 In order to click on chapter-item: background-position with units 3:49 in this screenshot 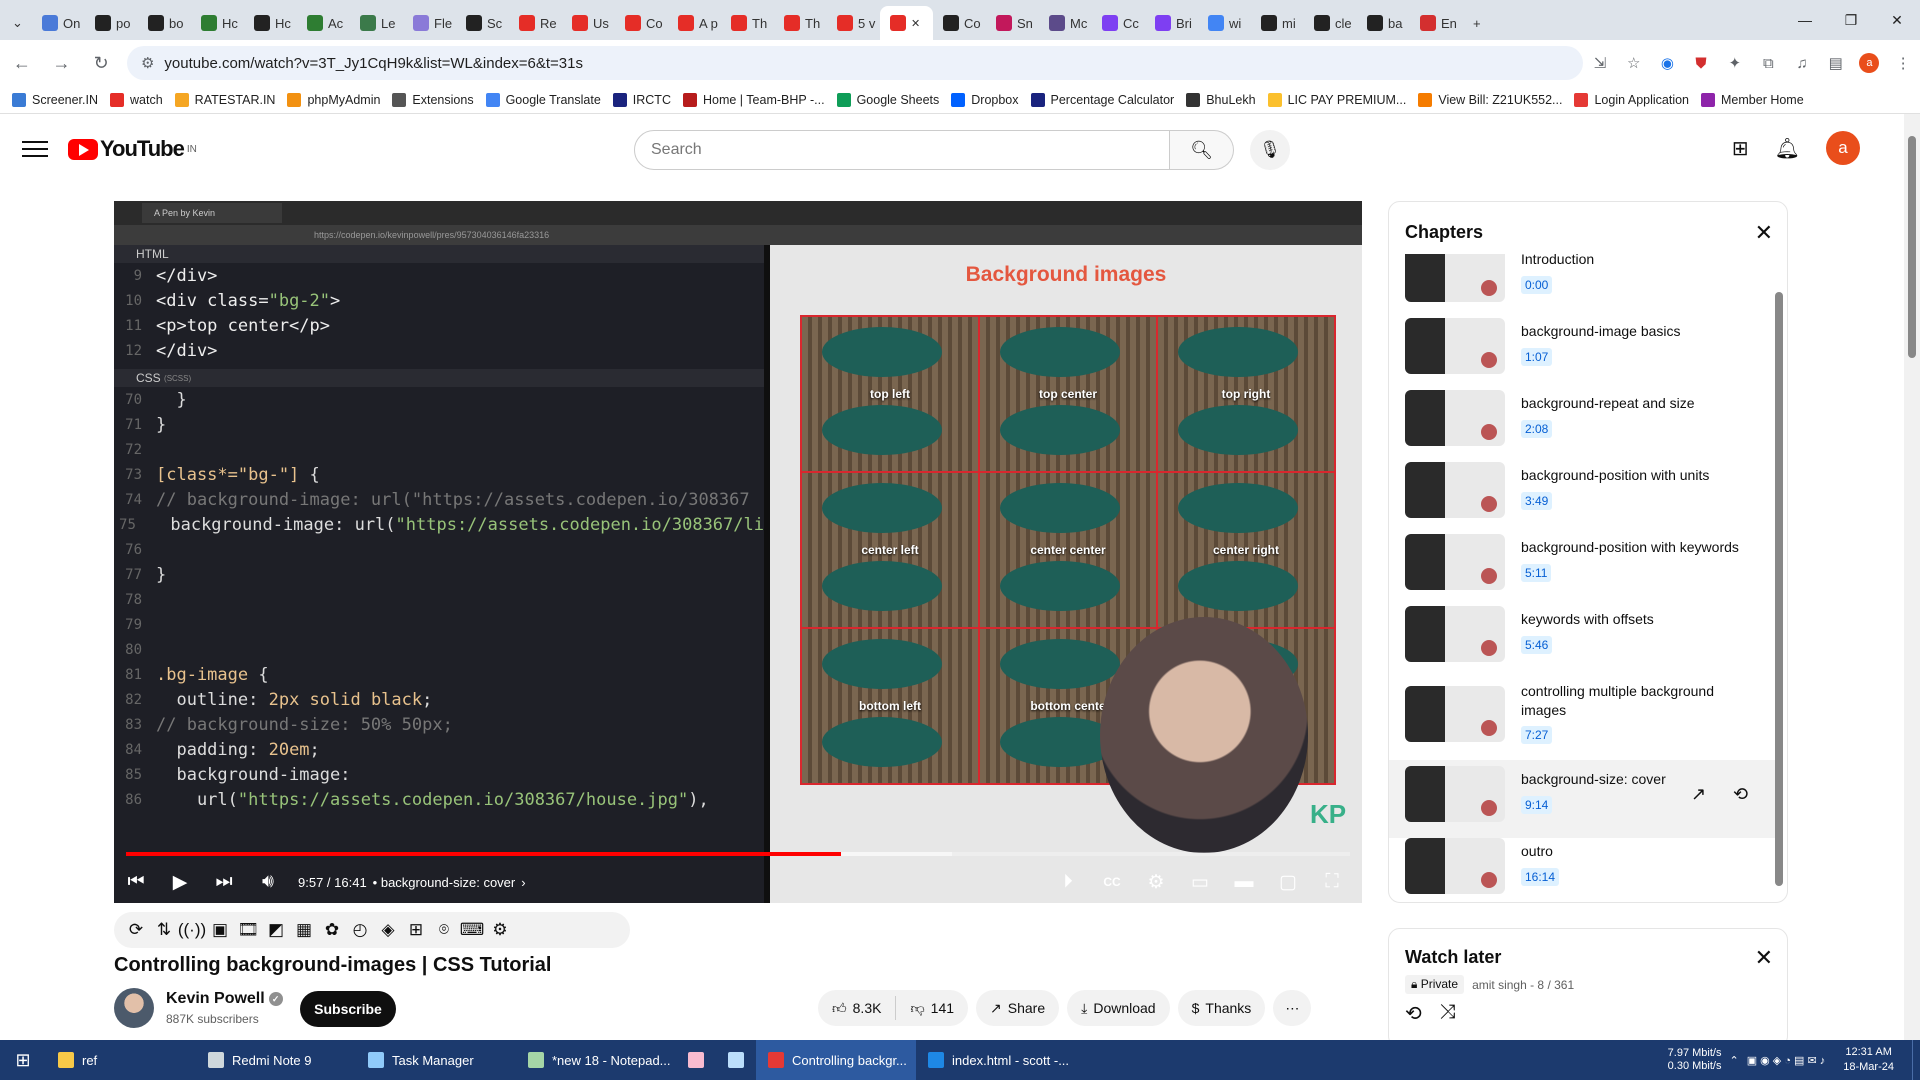, I will do `click(1582, 491)`.